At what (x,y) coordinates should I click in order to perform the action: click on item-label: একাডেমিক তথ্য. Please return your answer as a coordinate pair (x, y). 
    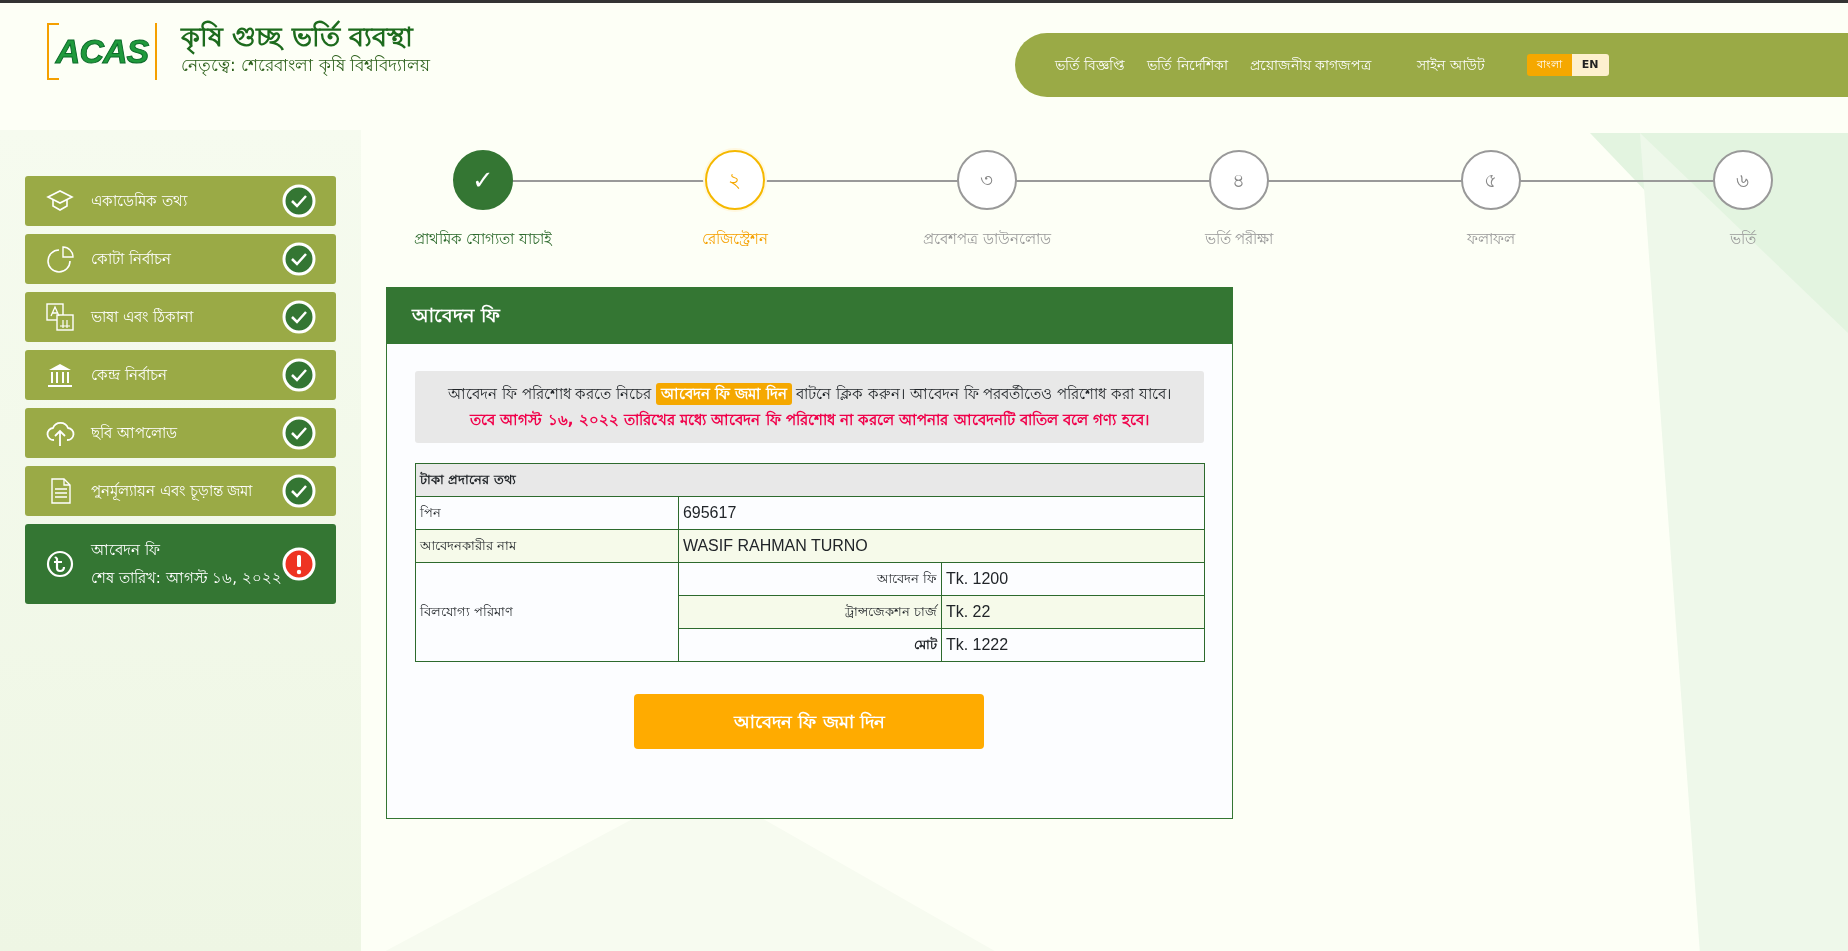
    Looking at the image, I should click on (139, 201).